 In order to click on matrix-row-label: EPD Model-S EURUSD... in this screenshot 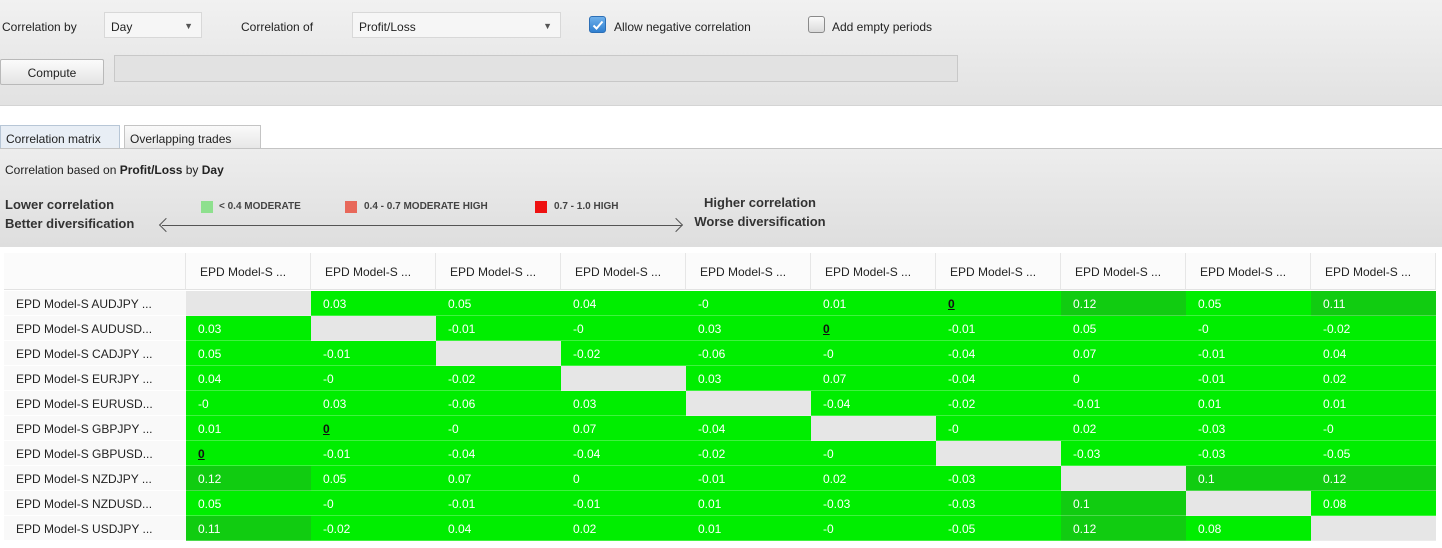, I will do `click(95, 403)`.